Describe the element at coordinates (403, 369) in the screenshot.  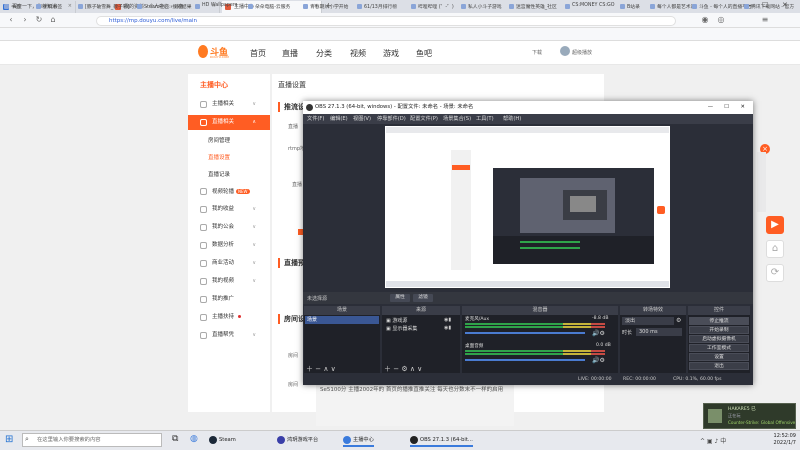
I see `add-source-icon: ＋ − ⚙ ∧ ∨` at that location.